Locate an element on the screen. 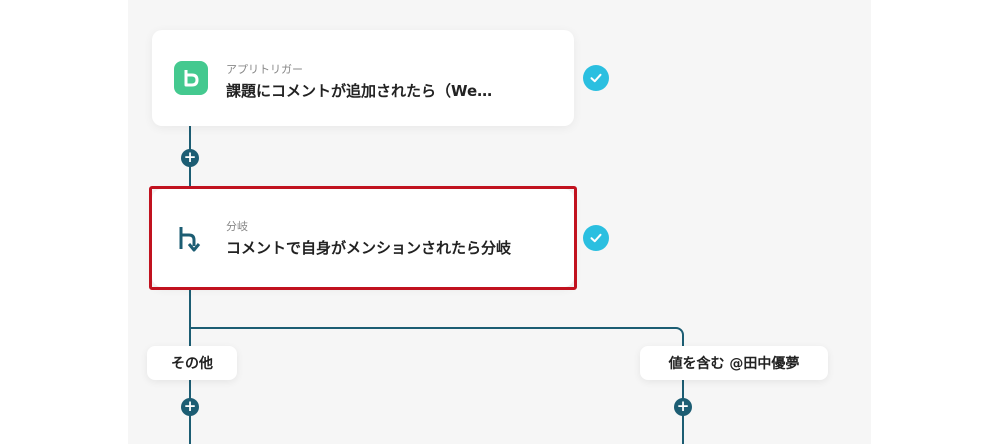  trigger-subtitle: アプリトリガー is located at coordinates (264, 69).